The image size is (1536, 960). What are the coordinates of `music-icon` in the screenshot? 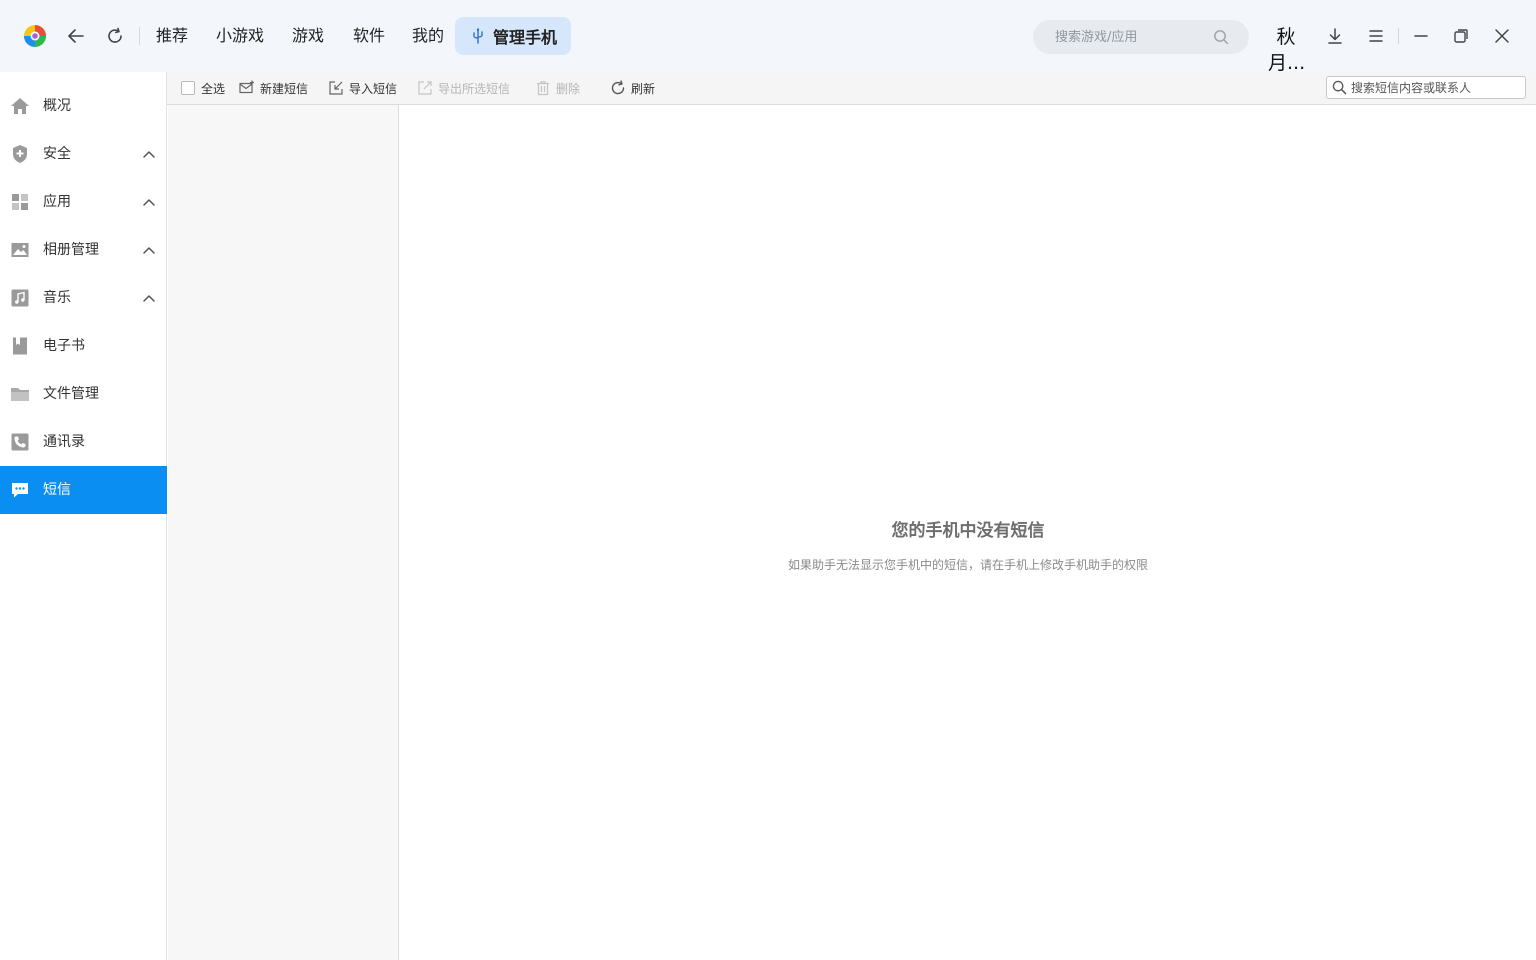 It's located at (20, 298).